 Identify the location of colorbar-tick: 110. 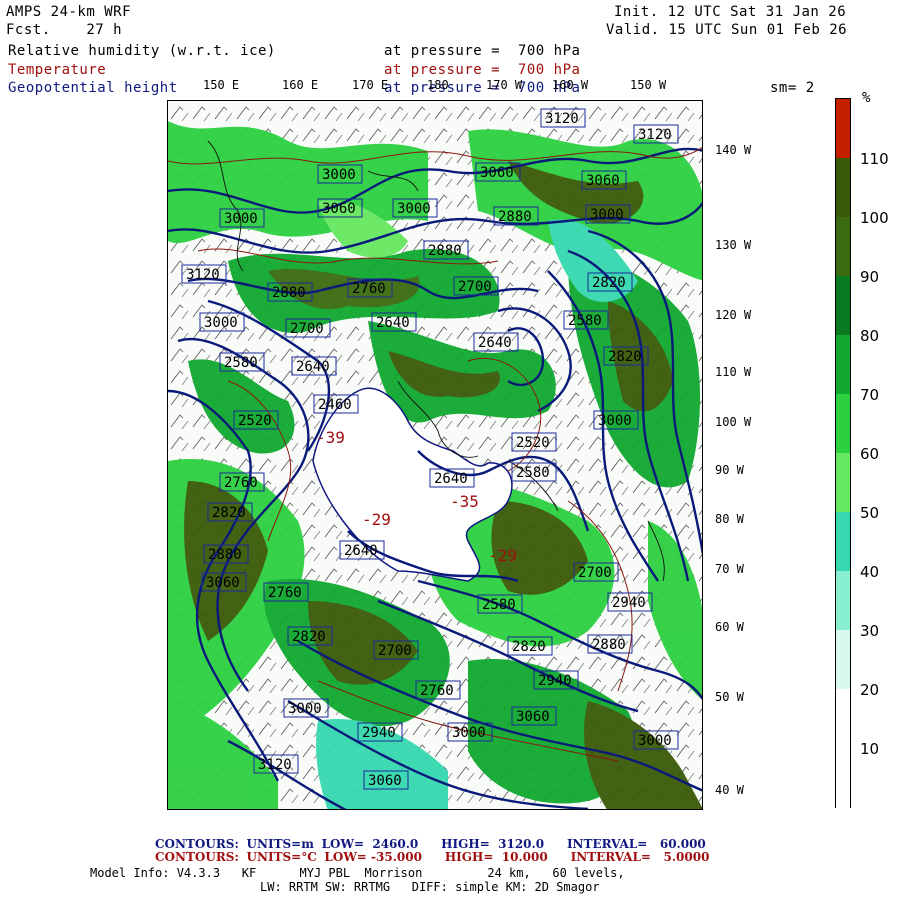
(874, 159).